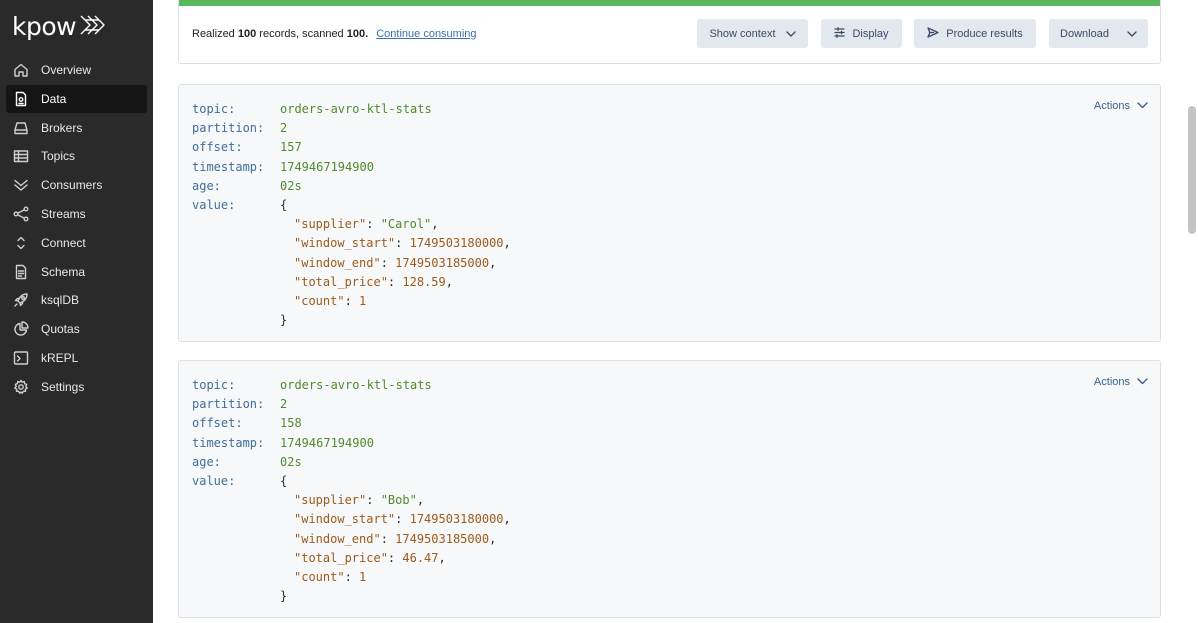 This screenshot has width=1198, height=623. What do you see at coordinates (351, 205) in the screenshot?
I see `value-row: value: {` at bounding box center [351, 205].